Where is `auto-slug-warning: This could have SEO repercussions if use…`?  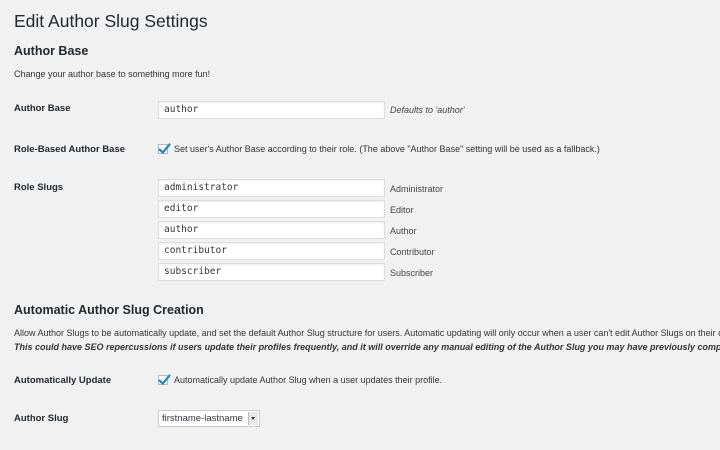 auto-slug-warning: This could have SEO repercussions if use… is located at coordinates (367, 347).